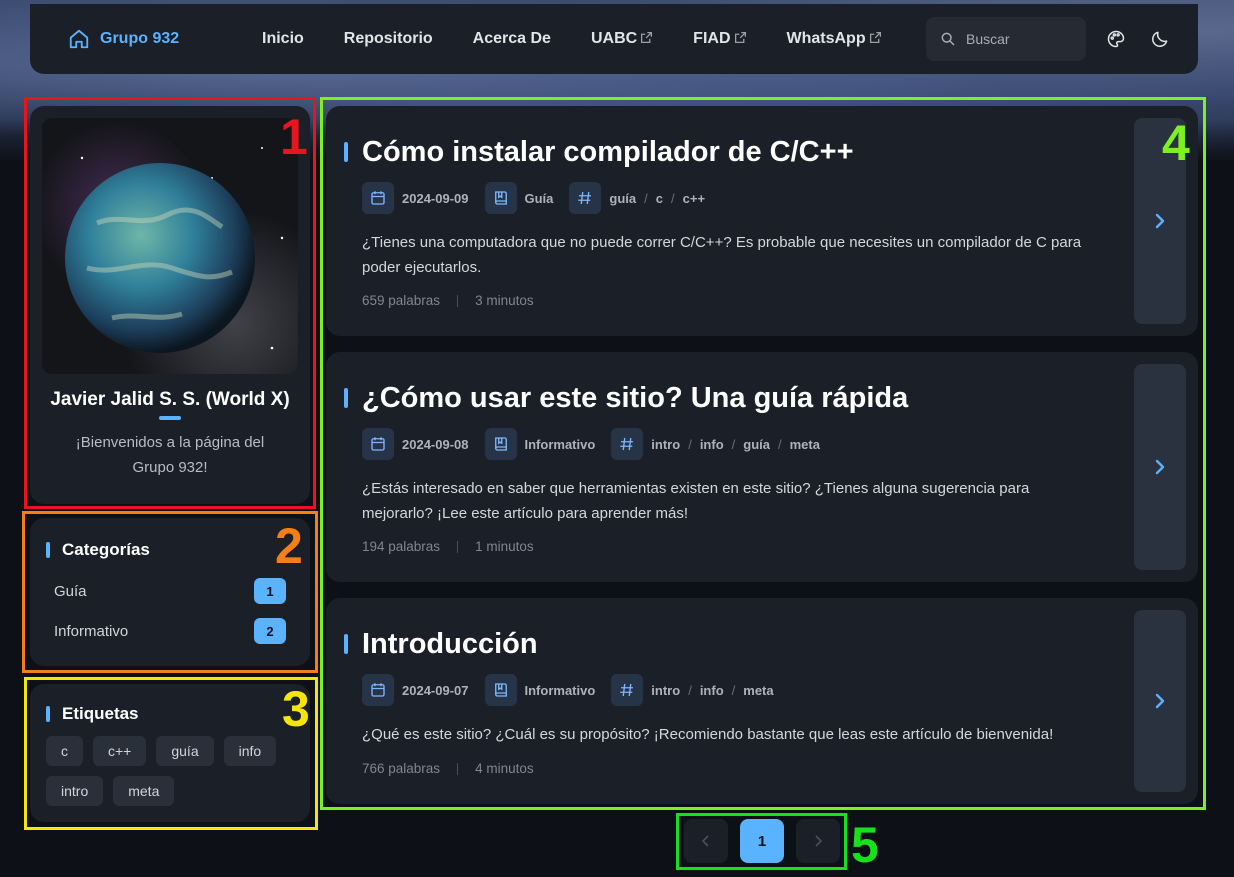  Describe the element at coordinates (435, 198) in the screenshot. I see `post-date: 2024-09-09` at that location.